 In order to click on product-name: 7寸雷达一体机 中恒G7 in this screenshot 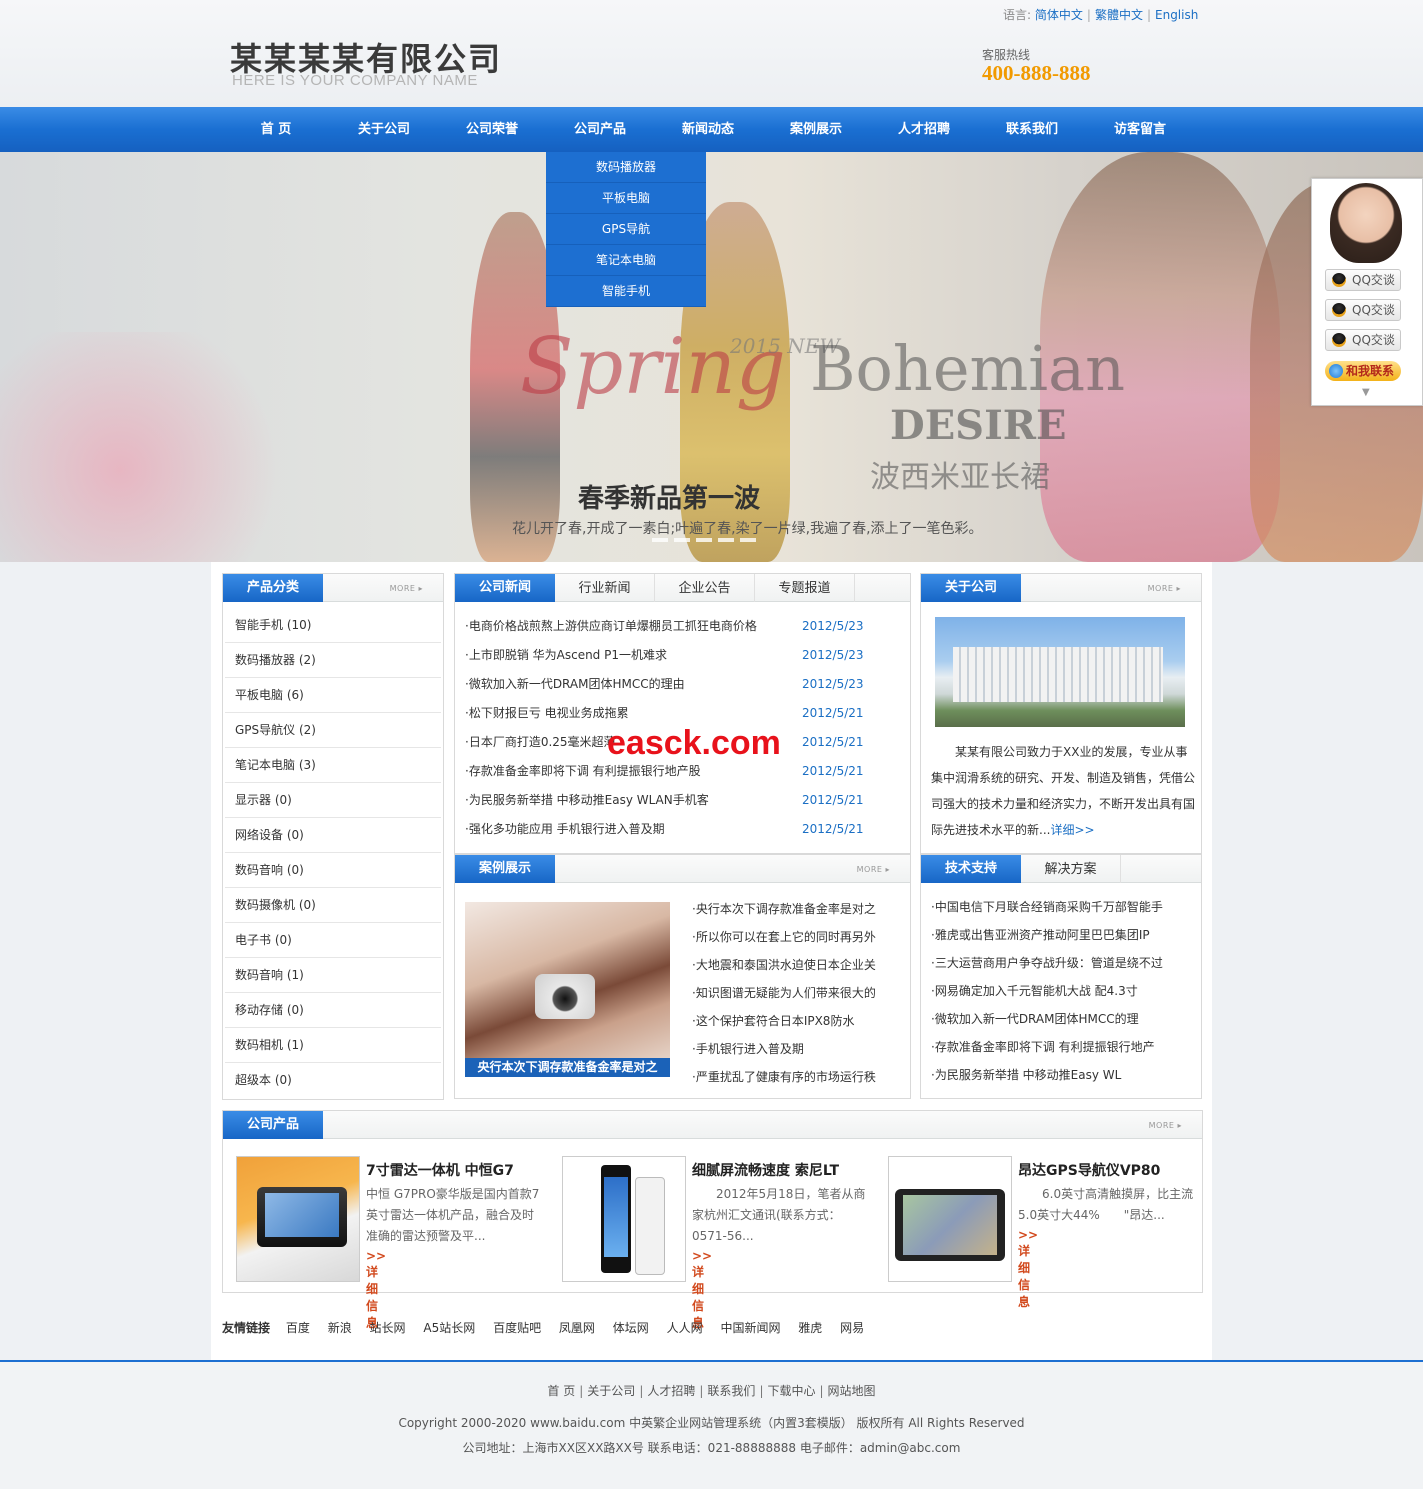, I will do `click(440, 1170)`.